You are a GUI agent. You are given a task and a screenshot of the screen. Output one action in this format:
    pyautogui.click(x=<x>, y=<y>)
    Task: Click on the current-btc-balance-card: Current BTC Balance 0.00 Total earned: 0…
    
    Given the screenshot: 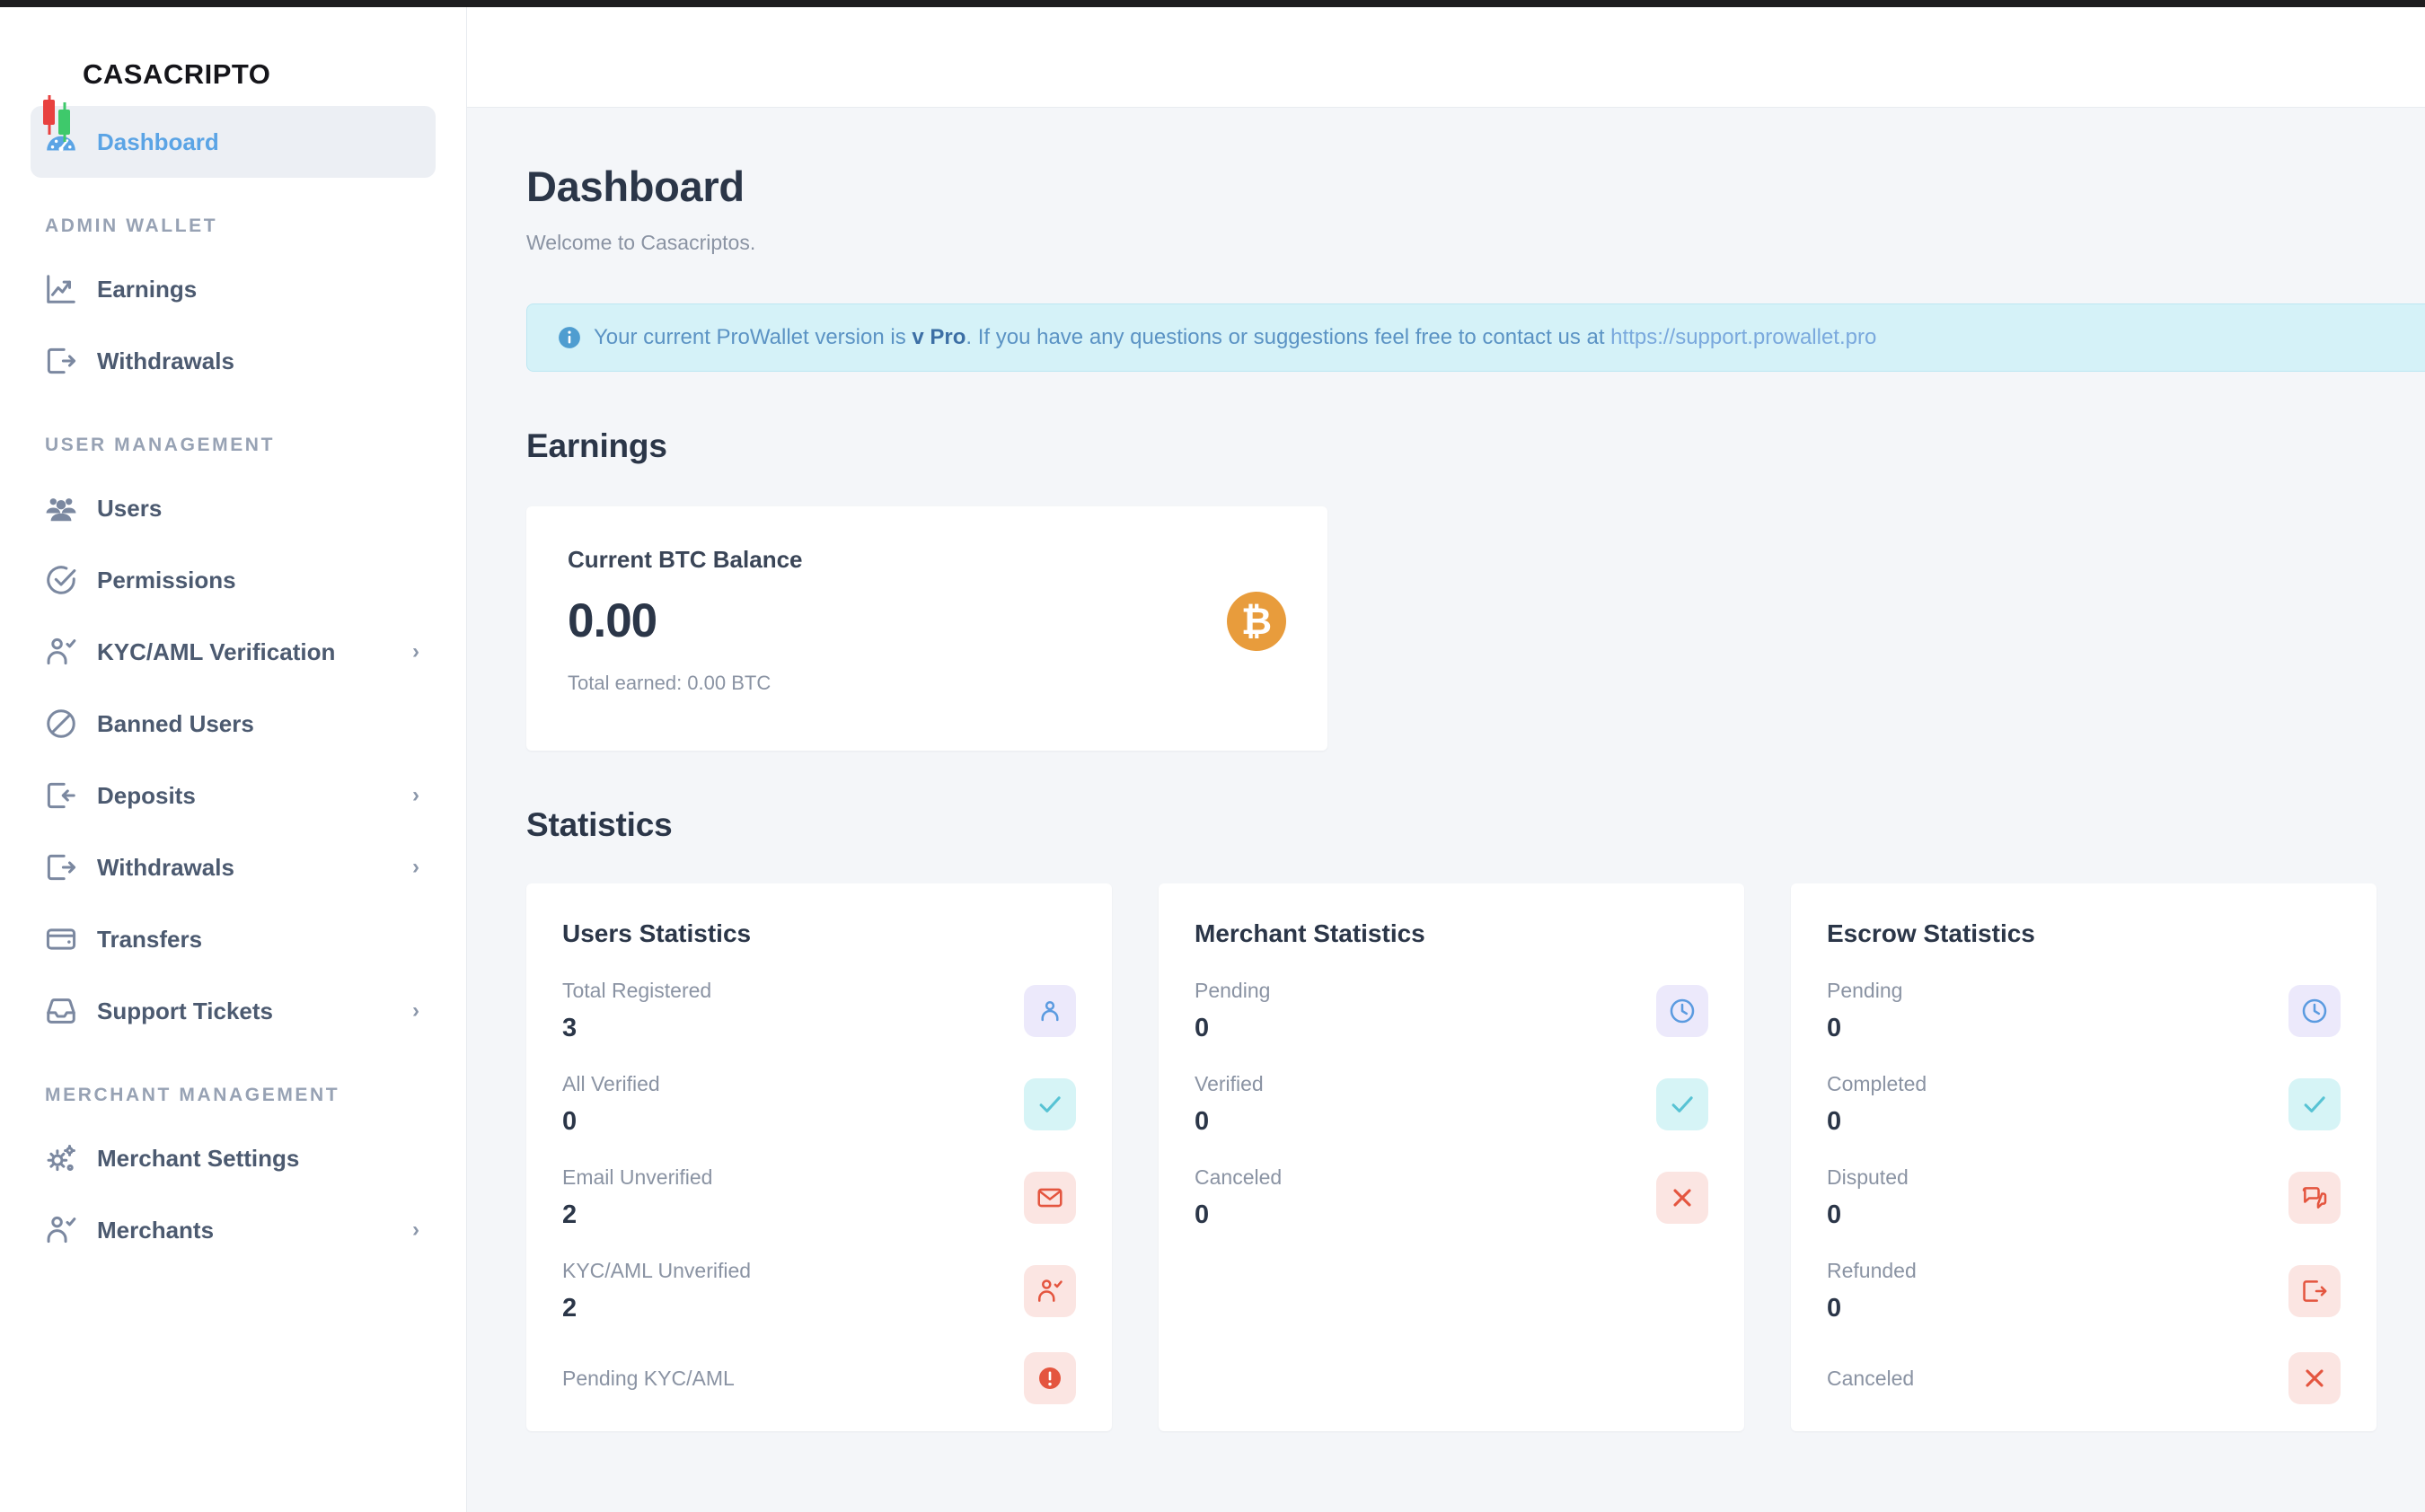 What is the action you would take?
    pyautogui.click(x=927, y=628)
    